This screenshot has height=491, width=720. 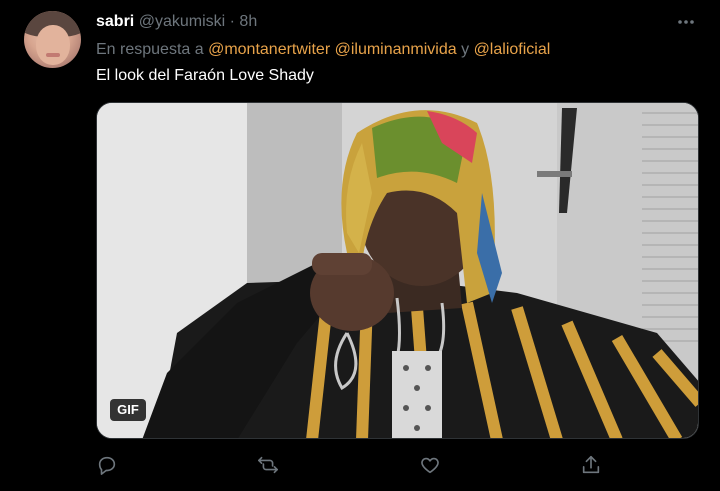 What do you see at coordinates (53, 55) in the screenshot?
I see `avatar-lips` at bounding box center [53, 55].